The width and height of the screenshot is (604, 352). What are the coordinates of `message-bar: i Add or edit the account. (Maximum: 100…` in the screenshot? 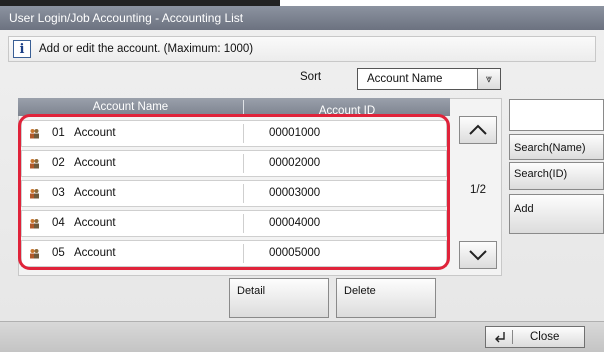 It's located at (302, 49).